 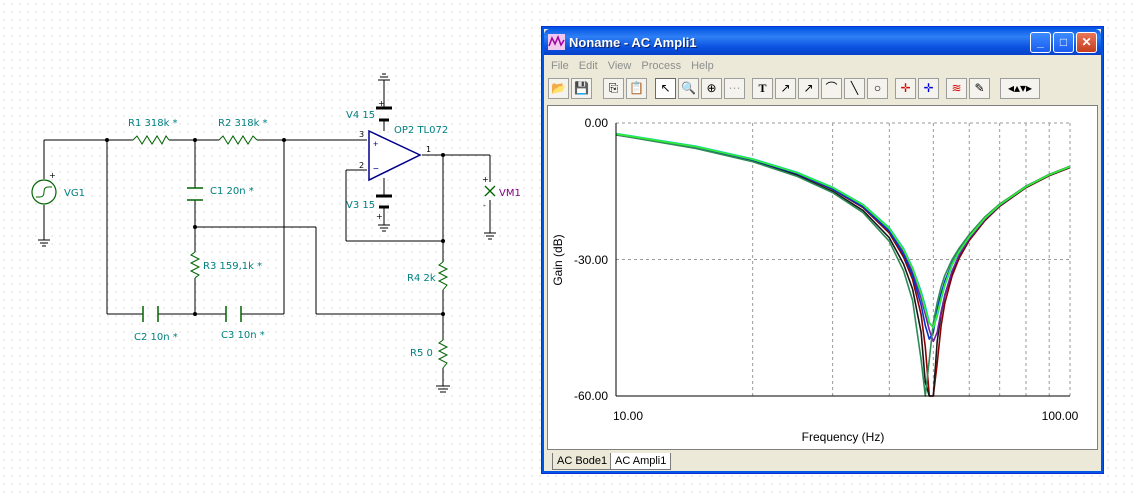 I want to click on y-axis-label: Gain (dB), so click(x=558, y=259).